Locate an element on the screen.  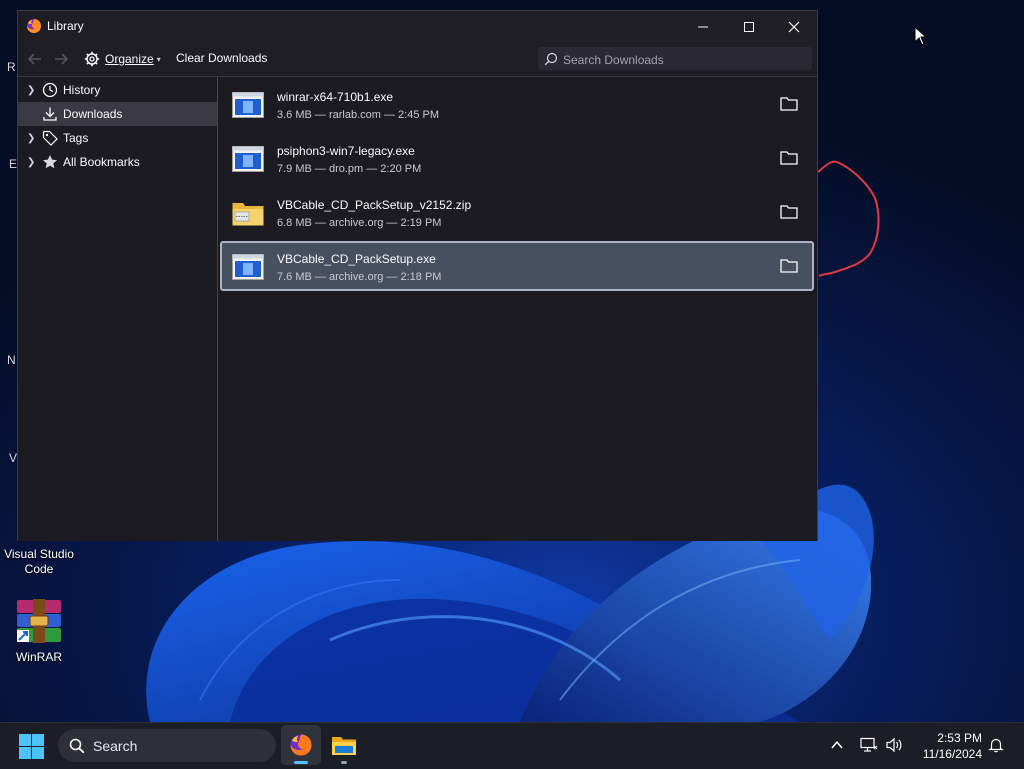
network-icon is located at coordinates (869, 745).